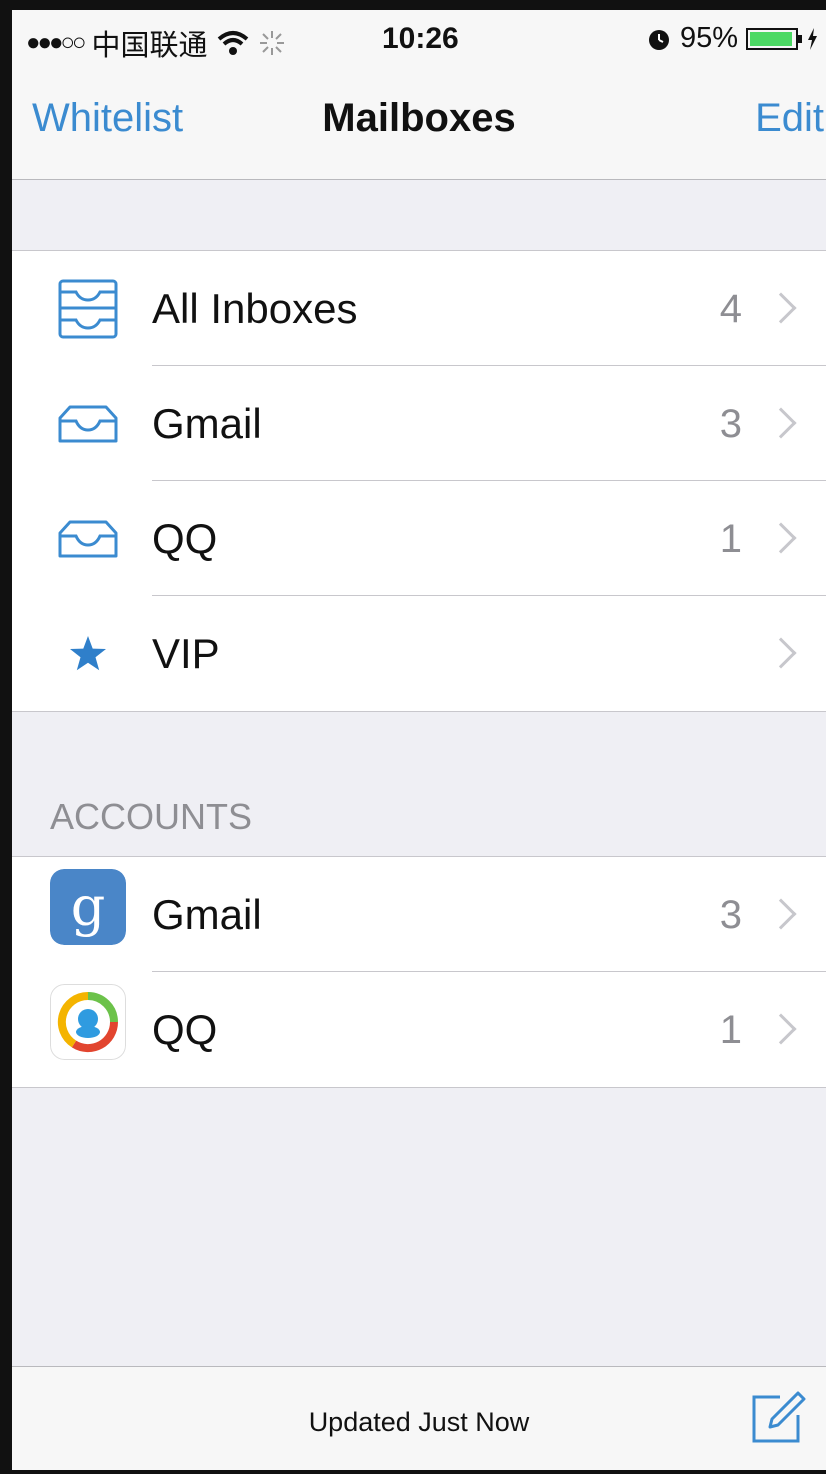 The image size is (826, 1474). I want to click on compose-icon, so click(779, 1417).